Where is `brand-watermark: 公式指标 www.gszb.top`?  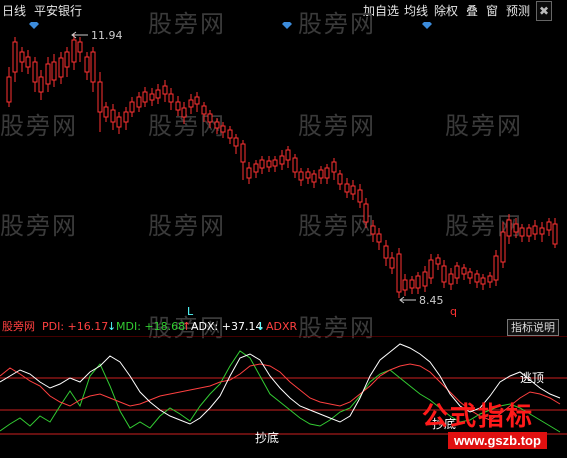
brand-watermark: 公式指标 www.gszb.top is located at coordinates (488, 427).